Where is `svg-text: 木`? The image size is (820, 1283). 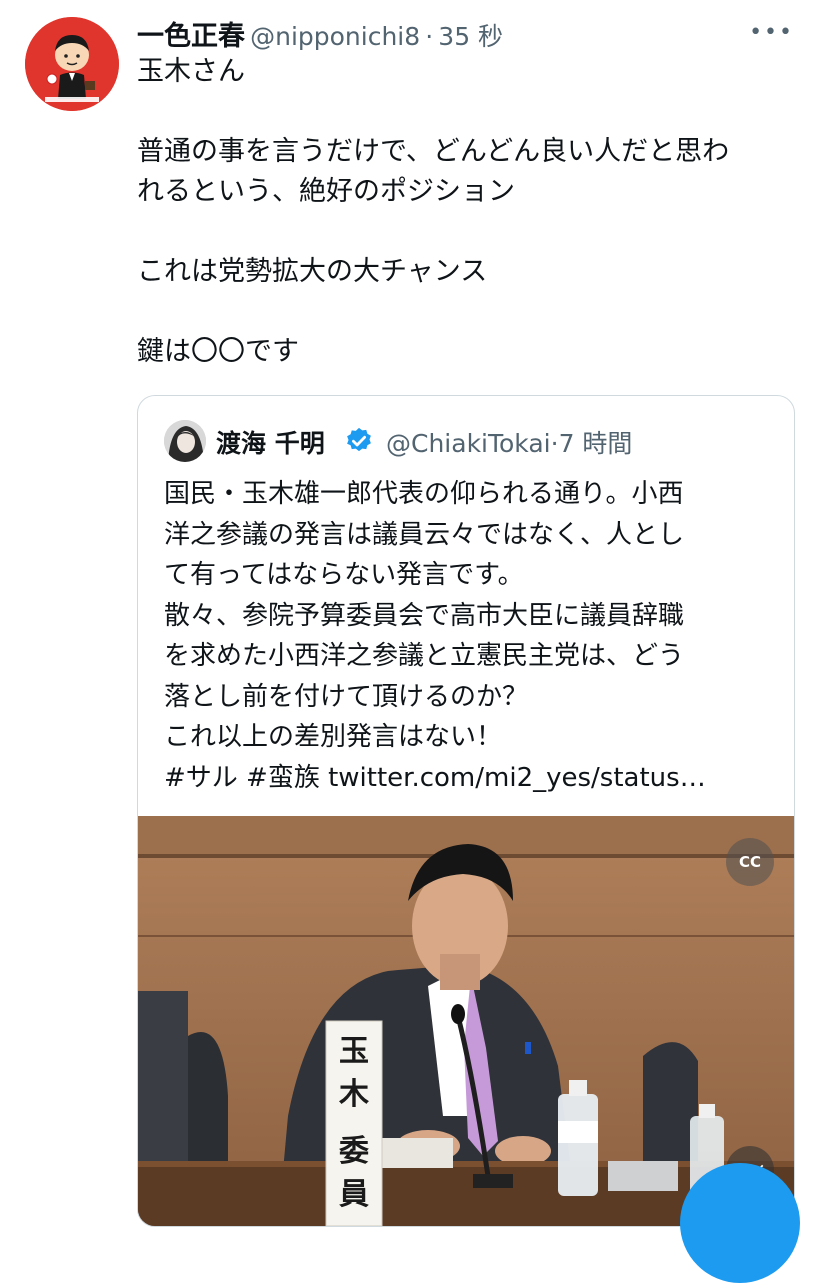
svg-text: 木 is located at coordinates (353, 1094).